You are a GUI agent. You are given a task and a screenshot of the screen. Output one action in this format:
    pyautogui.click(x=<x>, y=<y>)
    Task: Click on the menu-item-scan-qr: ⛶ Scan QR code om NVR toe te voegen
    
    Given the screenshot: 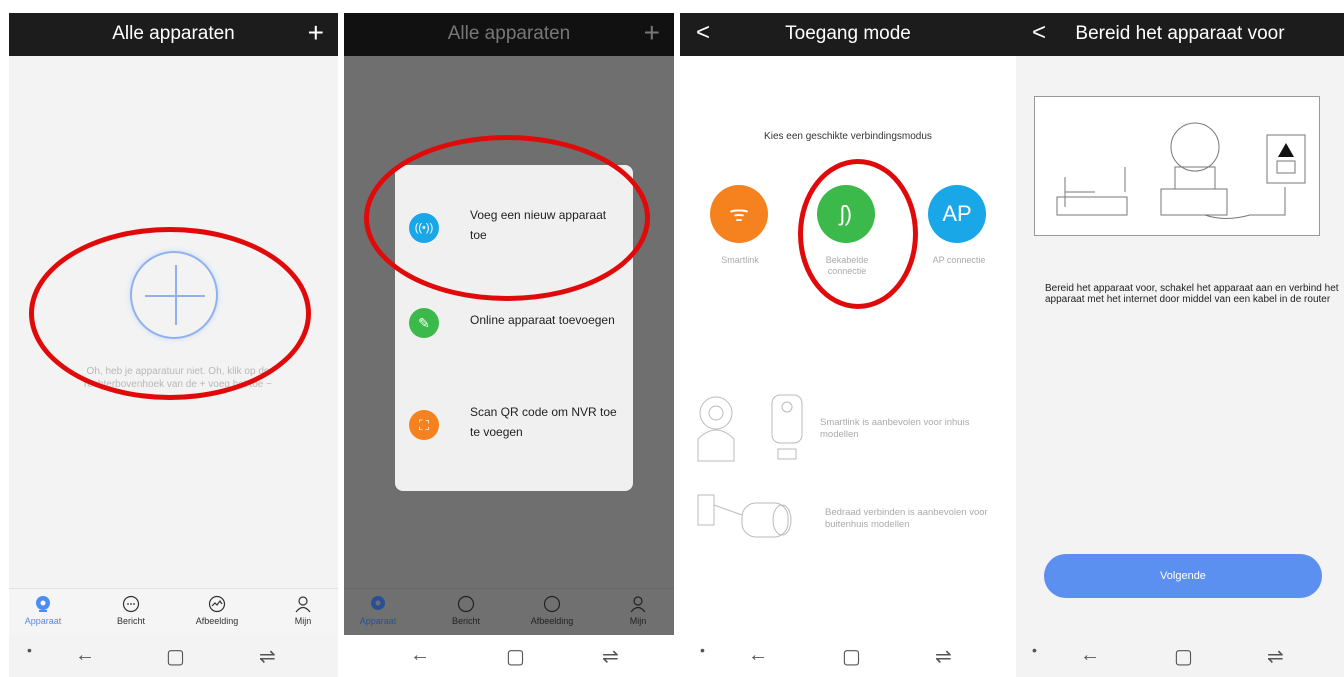 What is the action you would take?
    pyautogui.click(x=514, y=425)
    